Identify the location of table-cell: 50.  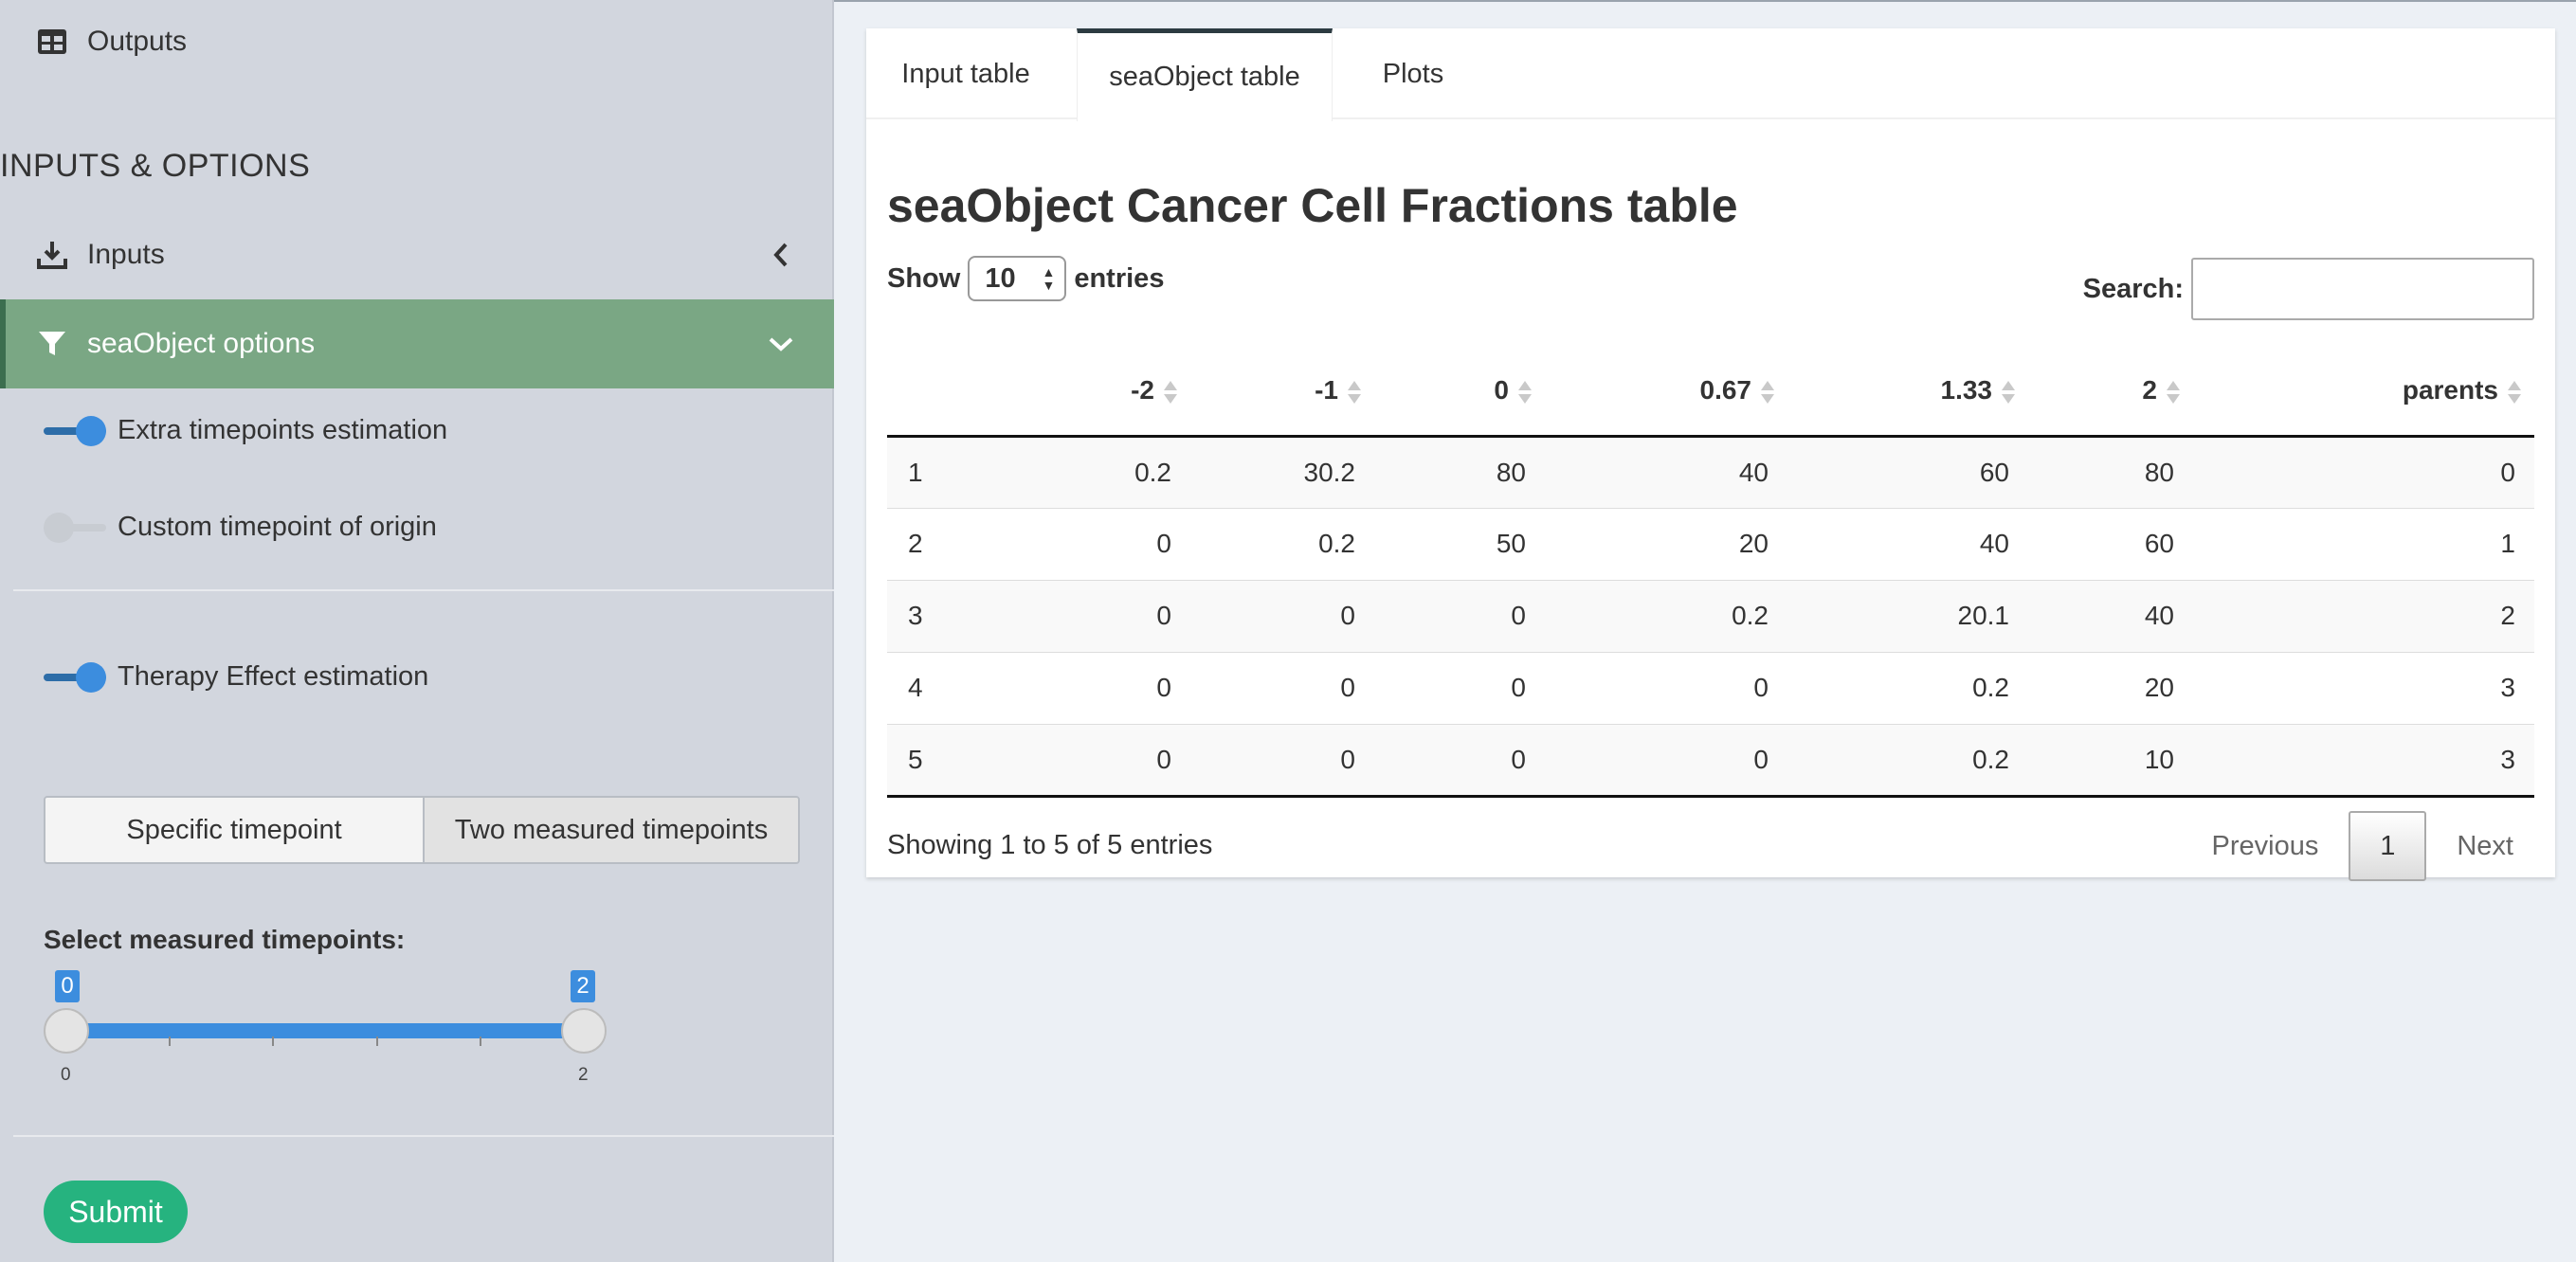
(1459, 543).